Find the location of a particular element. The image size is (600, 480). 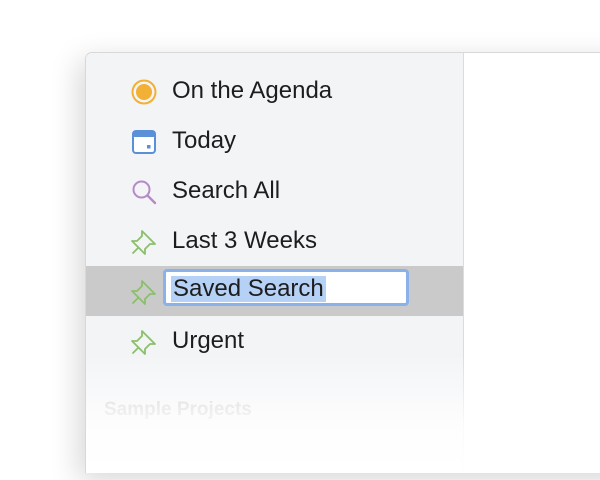

rename-field-selected-text: Saved Search is located at coordinates (248, 289).